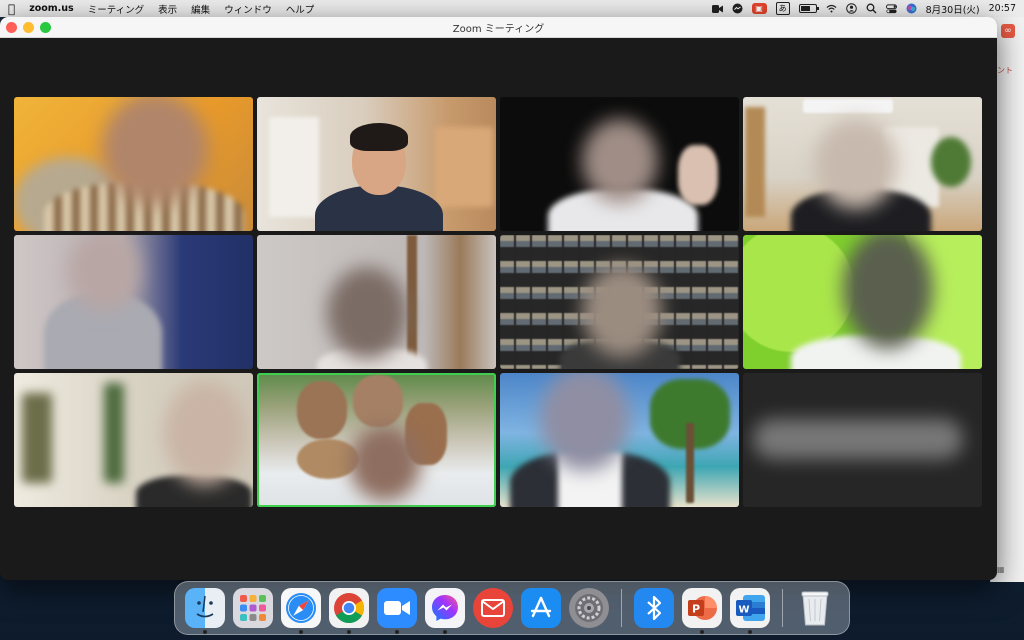 This screenshot has height=640, width=1024. What do you see at coordinates (541, 608) in the screenshot?
I see `app-store-icon` at bounding box center [541, 608].